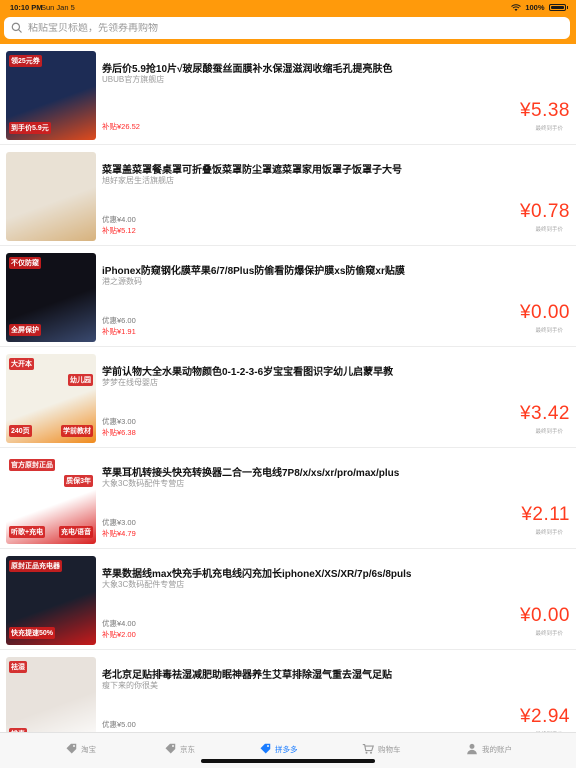 This screenshot has width=576, height=768. What do you see at coordinates (119, 331) in the screenshot?
I see `subsidy-amount: 补贴¥1.91` at bounding box center [119, 331].